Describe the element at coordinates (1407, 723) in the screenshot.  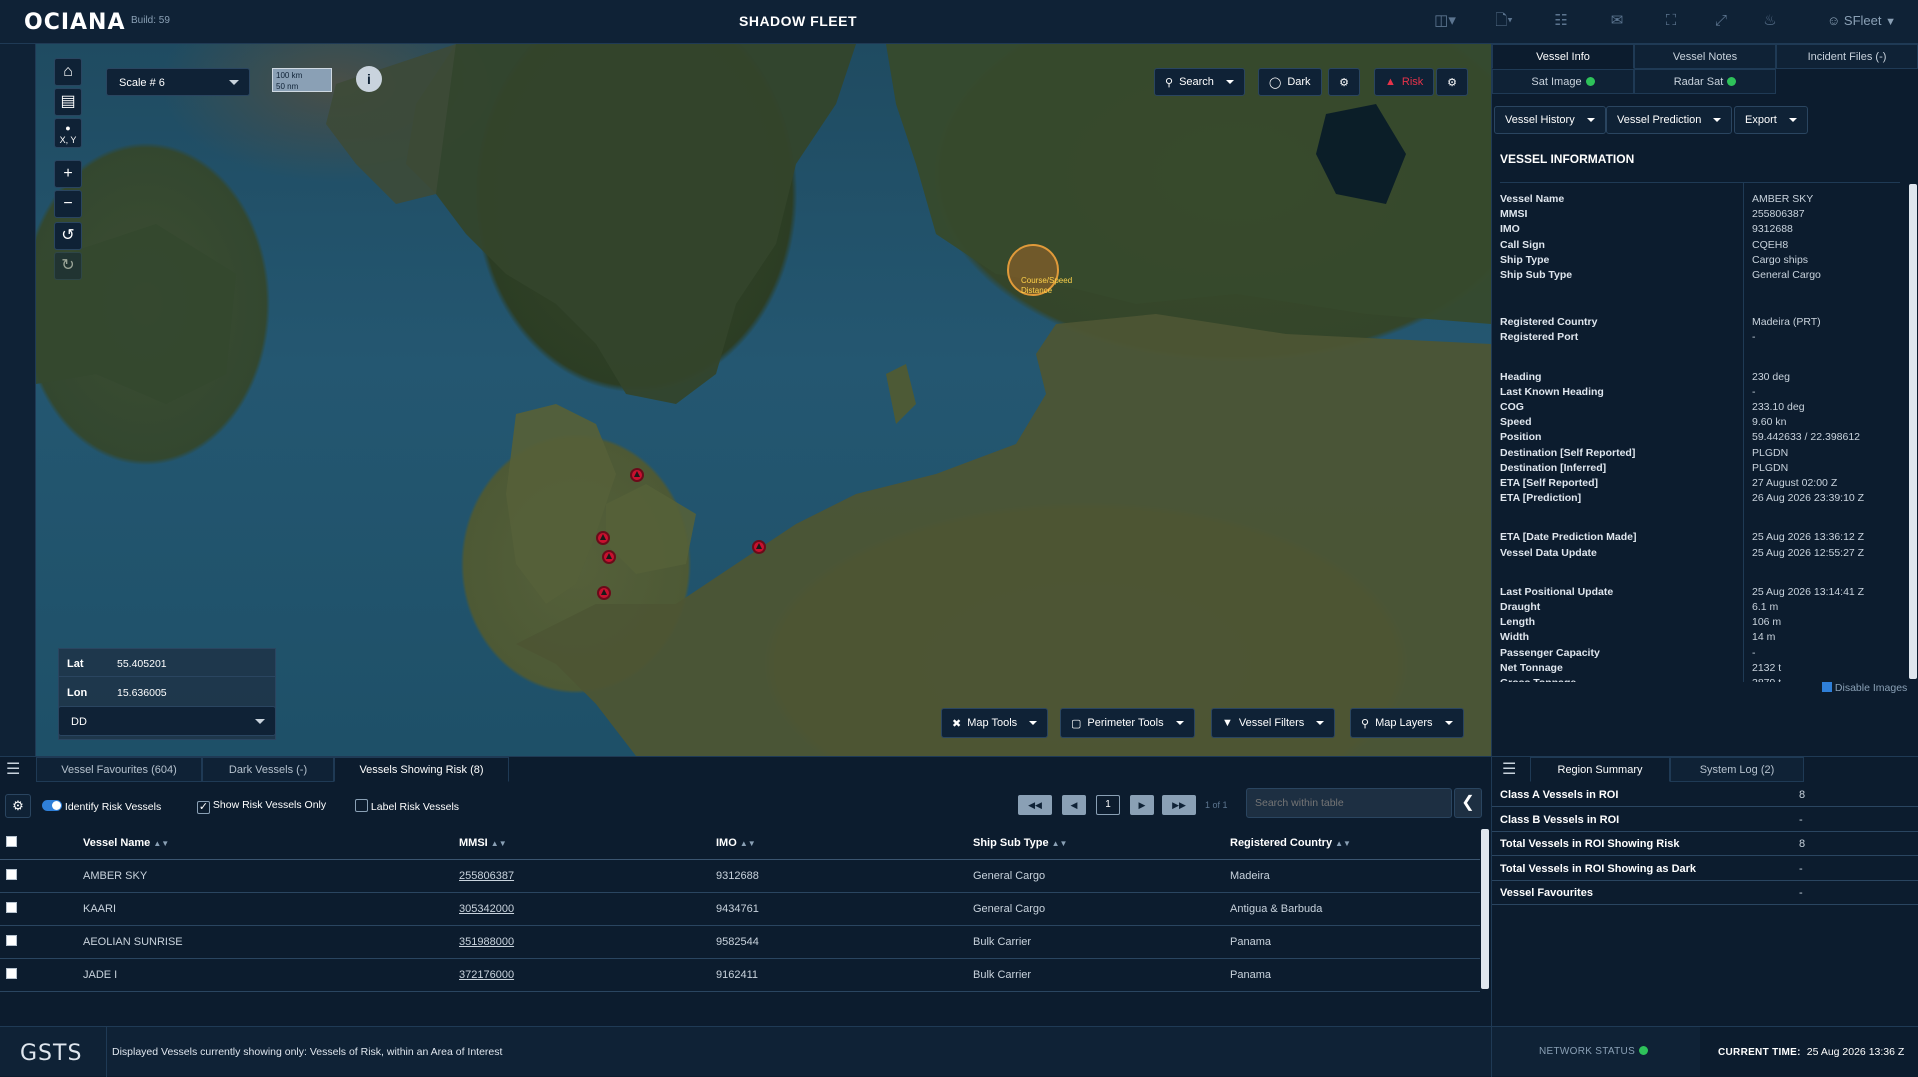
I see `map-layers-button: ⚲ Map Layers` at that location.